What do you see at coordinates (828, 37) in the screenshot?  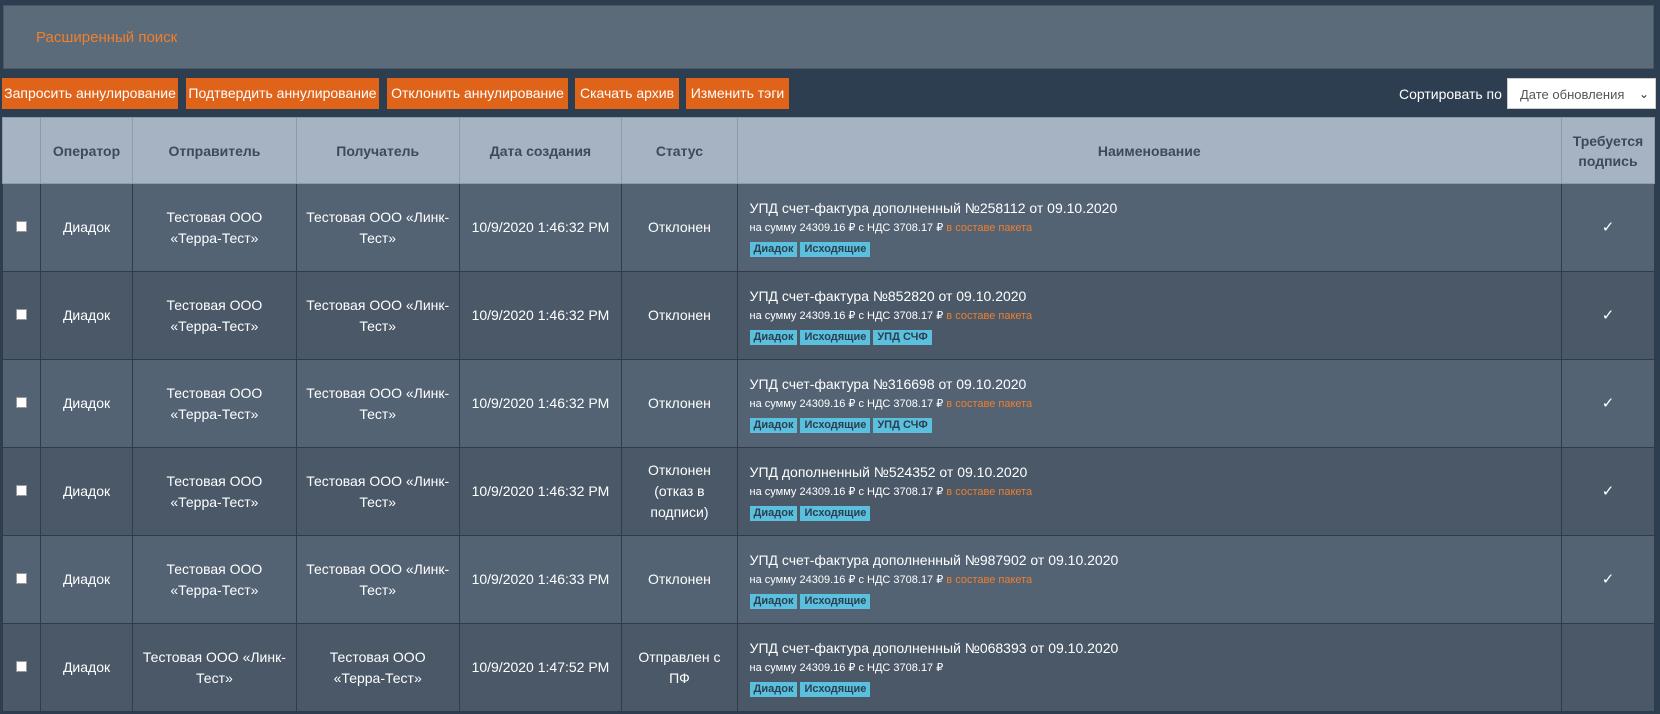 I see `advanced-search-panel: Расширенный поиск` at bounding box center [828, 37].